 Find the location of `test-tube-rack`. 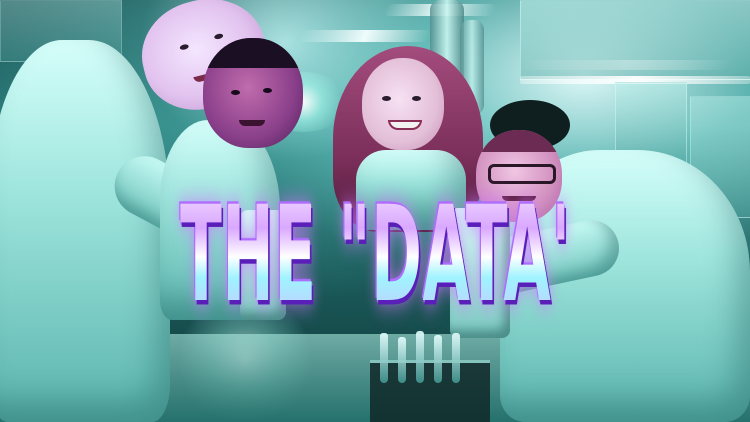

test-tube-rack is located at coordinates (430, 376).